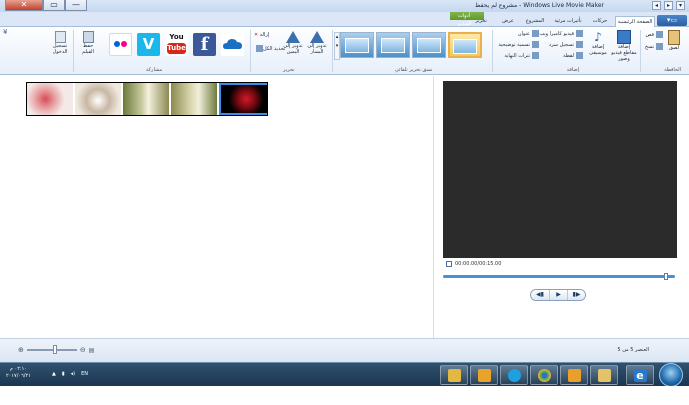  I want to click on select-all-icon, so click(259, 48).